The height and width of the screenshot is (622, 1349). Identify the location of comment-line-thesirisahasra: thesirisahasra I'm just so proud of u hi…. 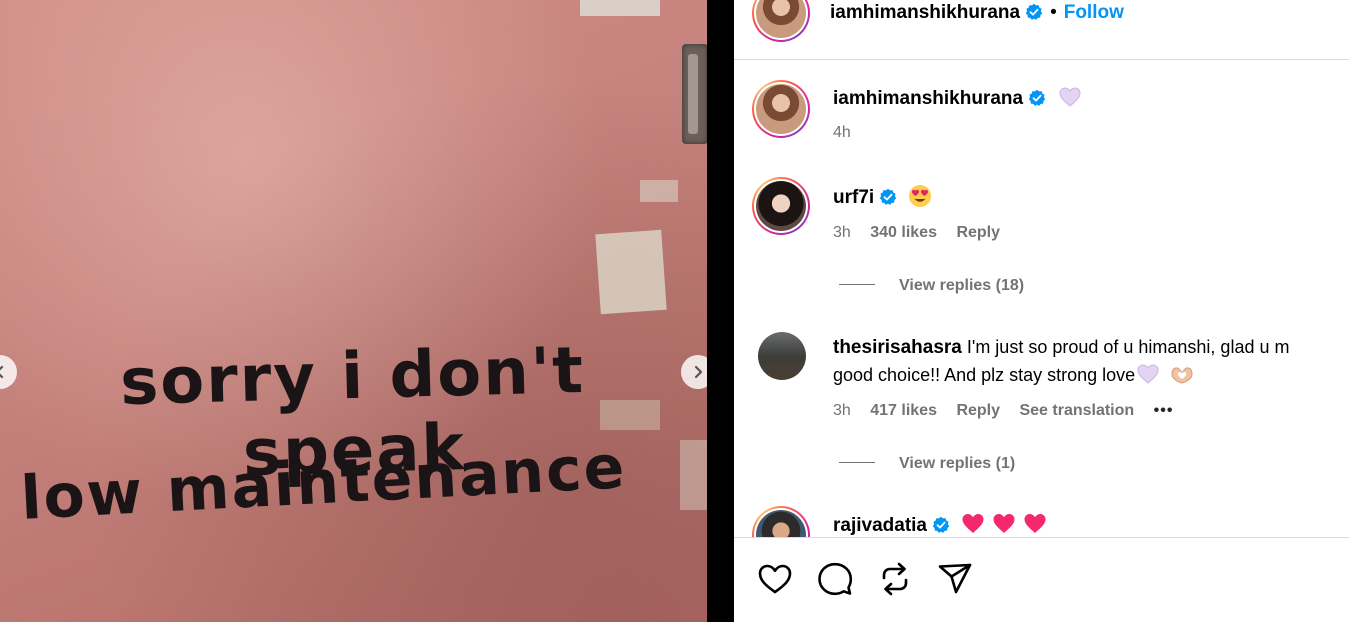
(1061, 347).